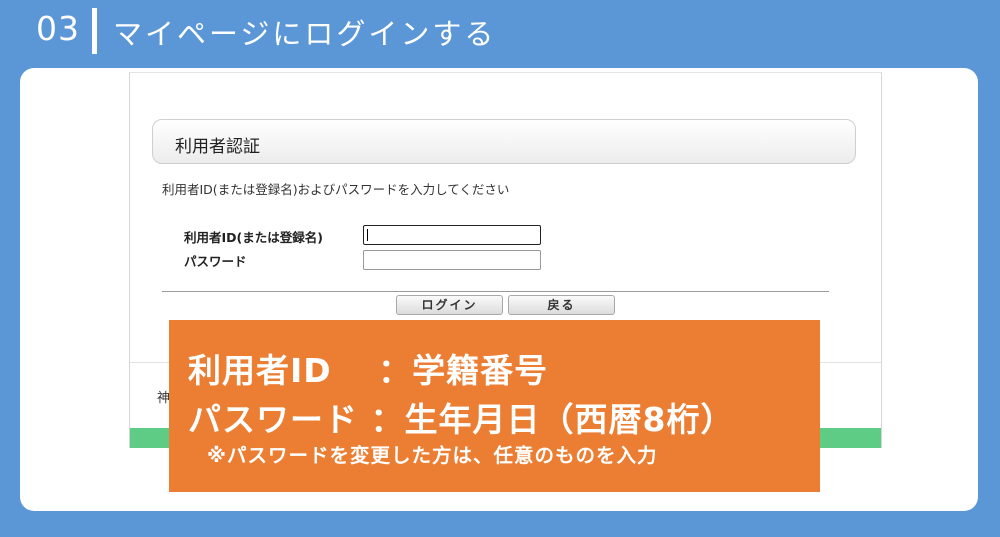  What do you see at coordinates (253, 237) in the screenshot?
I see `user-id-label: 利用者ID(または登録名)` at bounding box center [253, 237].